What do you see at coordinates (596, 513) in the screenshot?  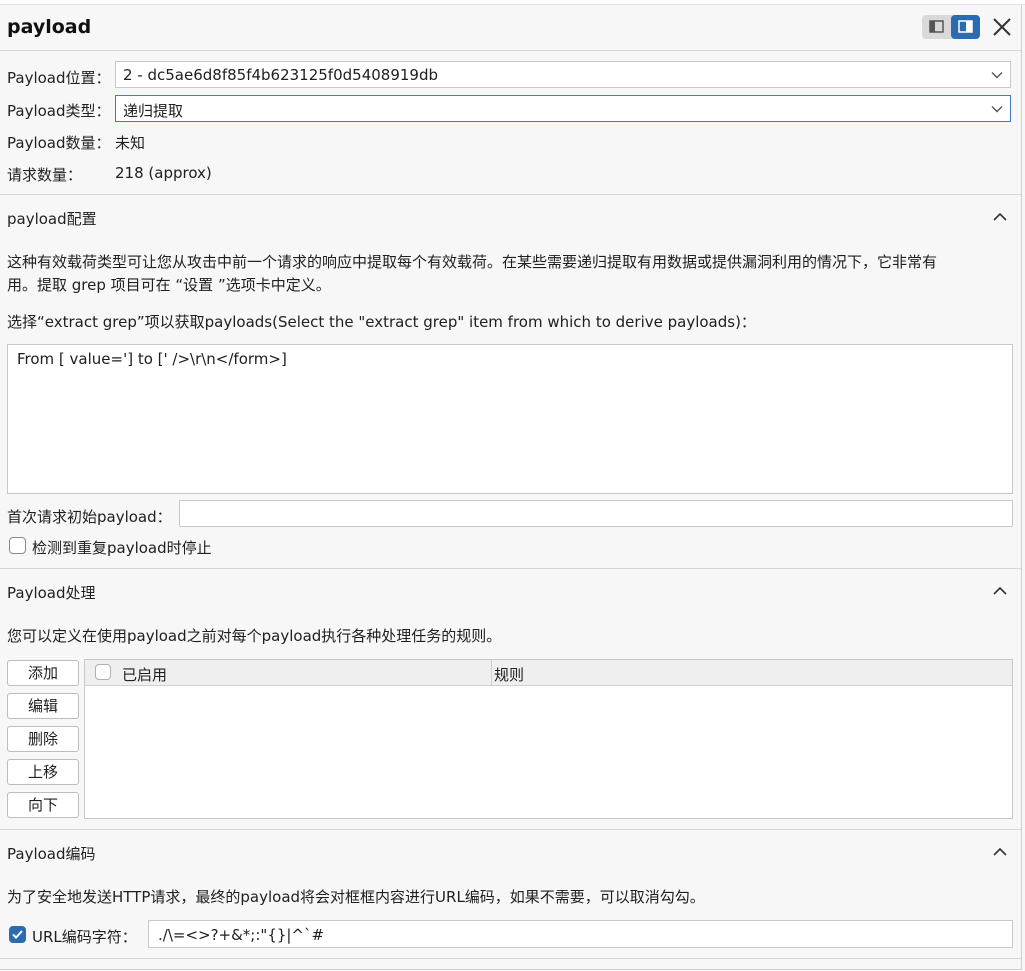 I see `initial-payload-input` at bounding box center [596, 513].